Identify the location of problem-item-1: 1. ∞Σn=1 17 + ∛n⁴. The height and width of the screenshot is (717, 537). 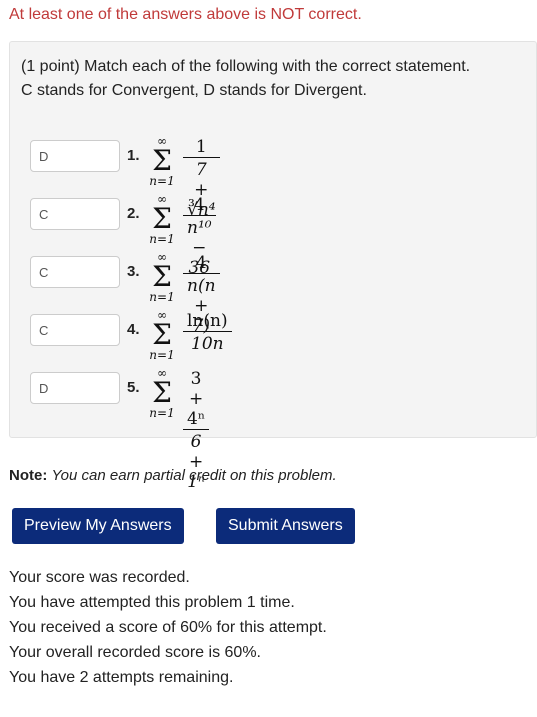
(273, 177).